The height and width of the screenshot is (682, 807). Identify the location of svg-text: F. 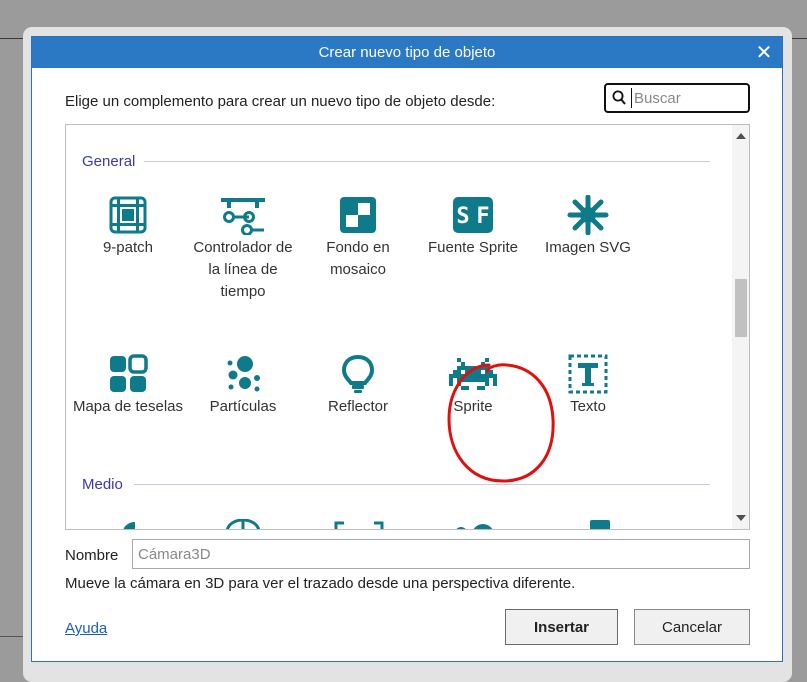
(482, 216).